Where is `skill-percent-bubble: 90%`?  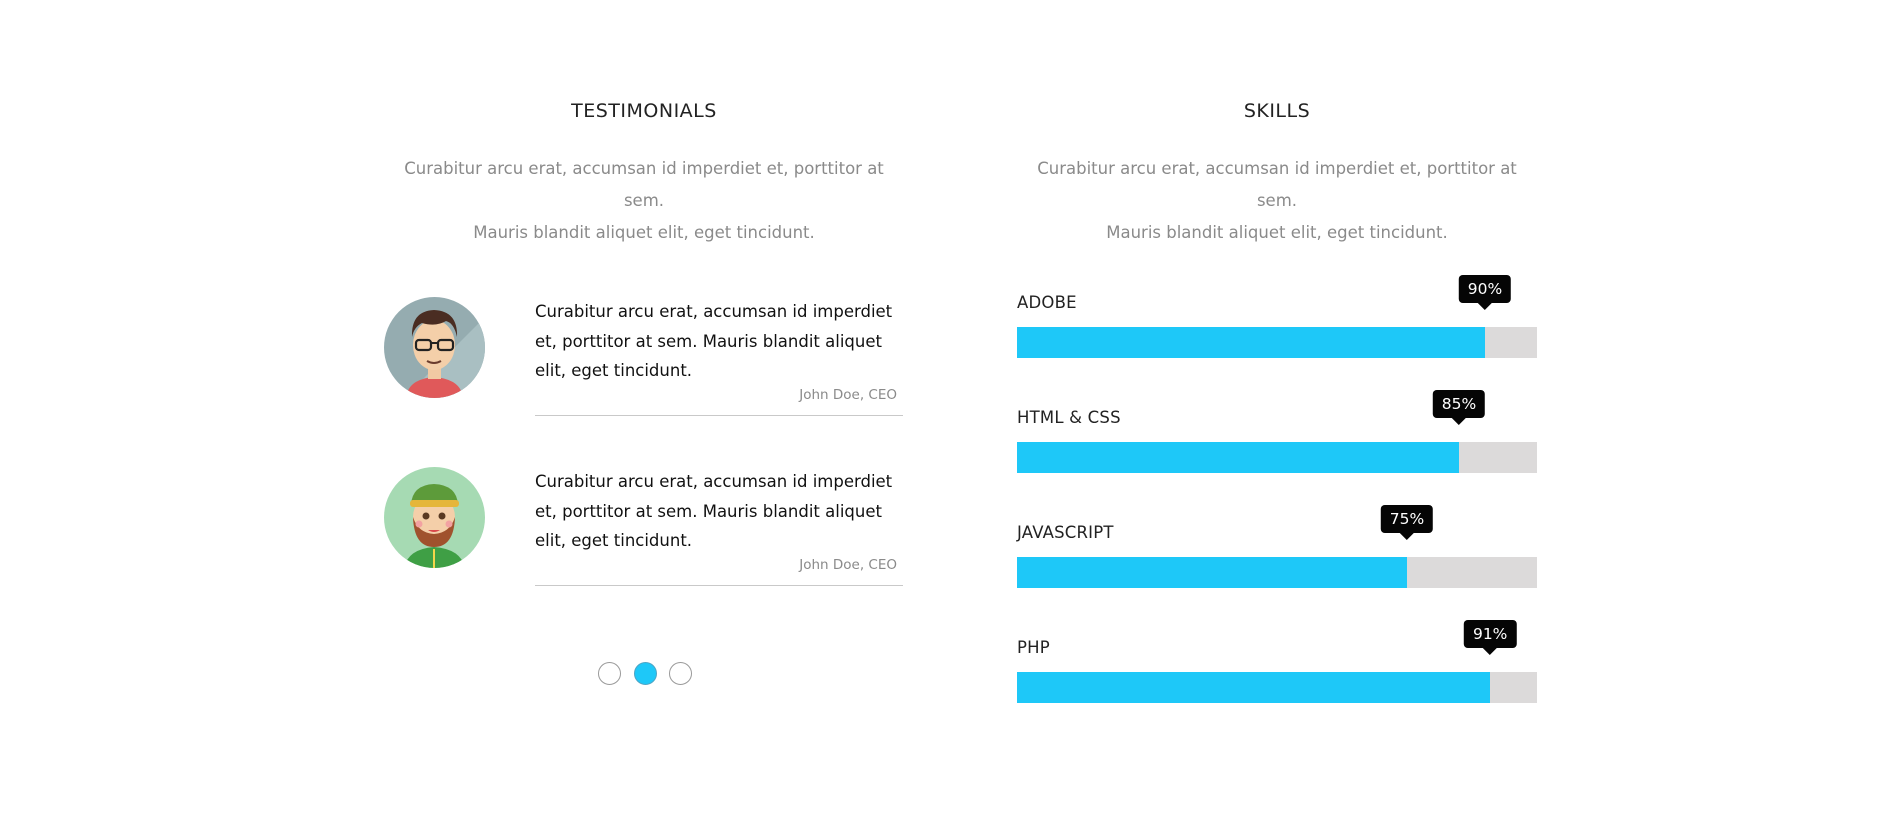 skill-percent-bubble: 90% is located at coordinates (1485, 292).